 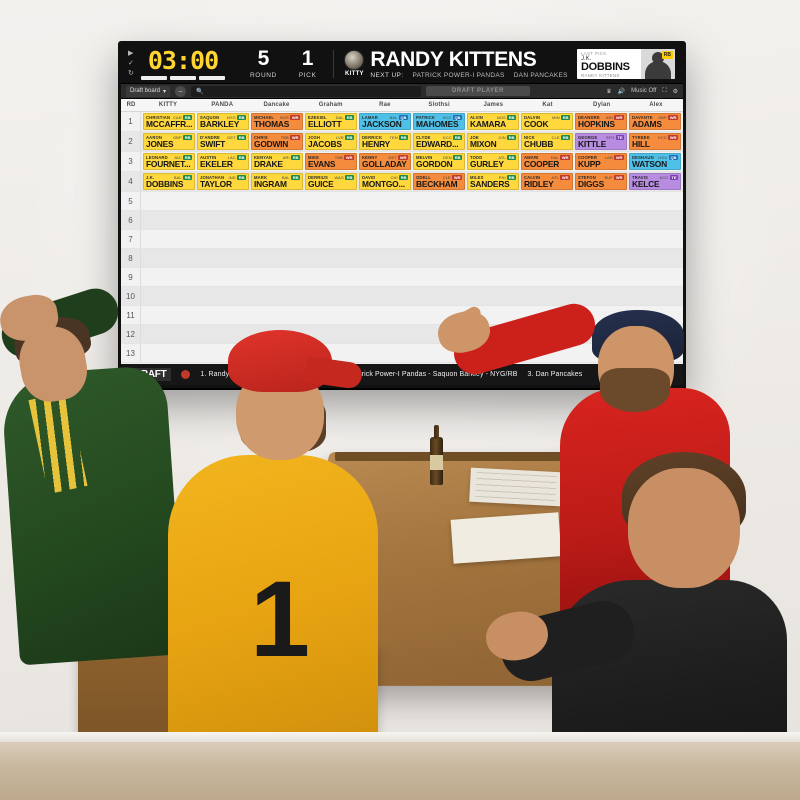 I want to click on column-header-team: Graham, so click(x=330, y=105).